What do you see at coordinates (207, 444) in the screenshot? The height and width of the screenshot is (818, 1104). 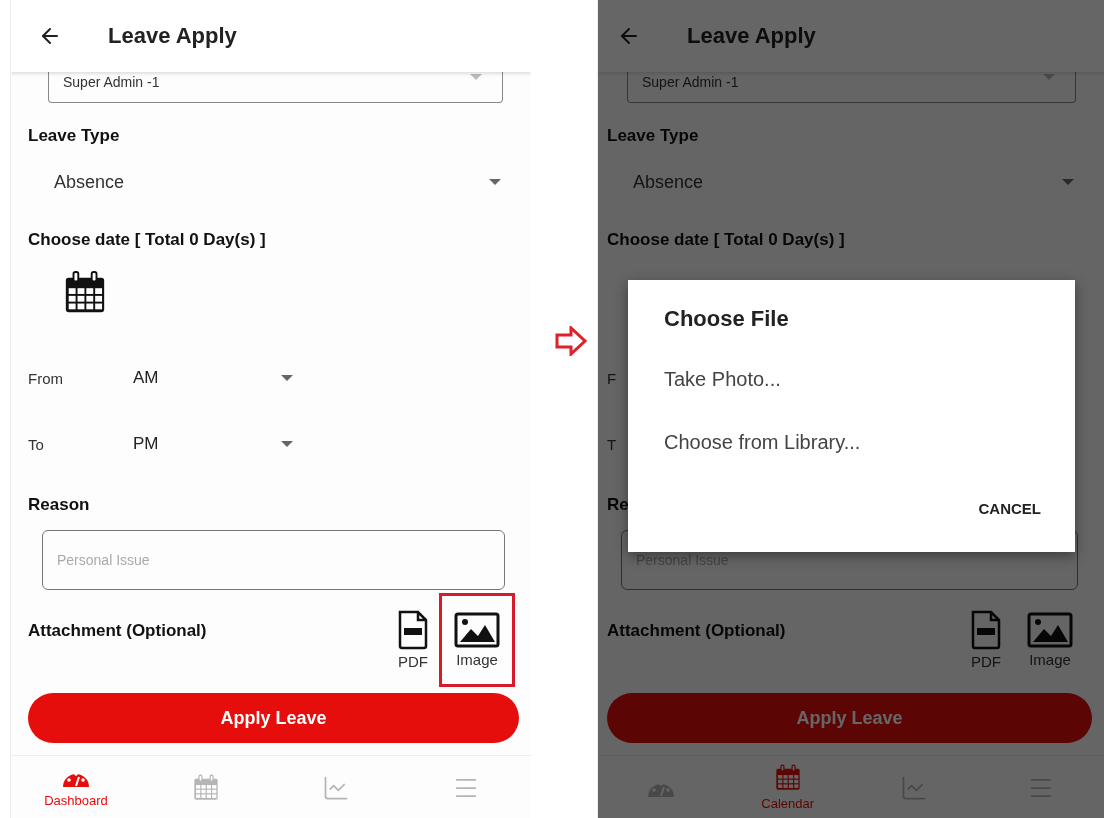 I see `to-dropdown: PM` at bounding box center [207, 444].